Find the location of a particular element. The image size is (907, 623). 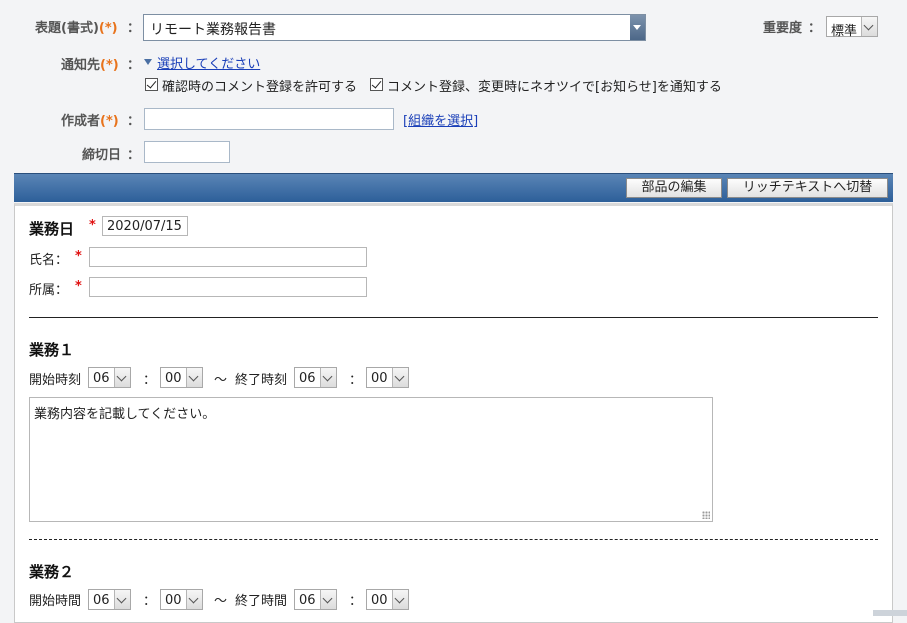

task2-heading: 業務２ is located at coordinates (52, 572).